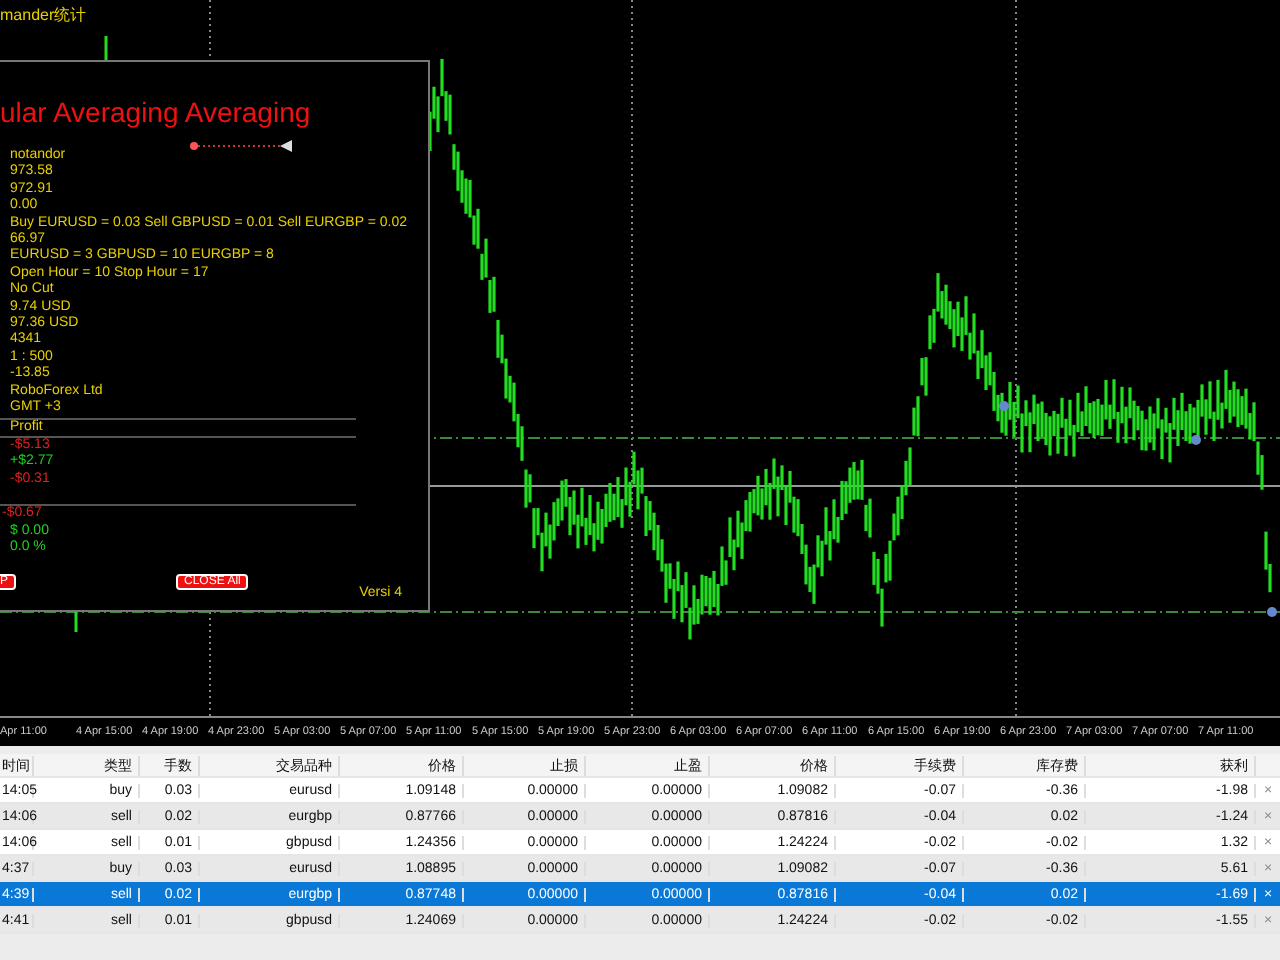  I want to click on panel-title: ular Averaging Averaging, so click(155, 112).